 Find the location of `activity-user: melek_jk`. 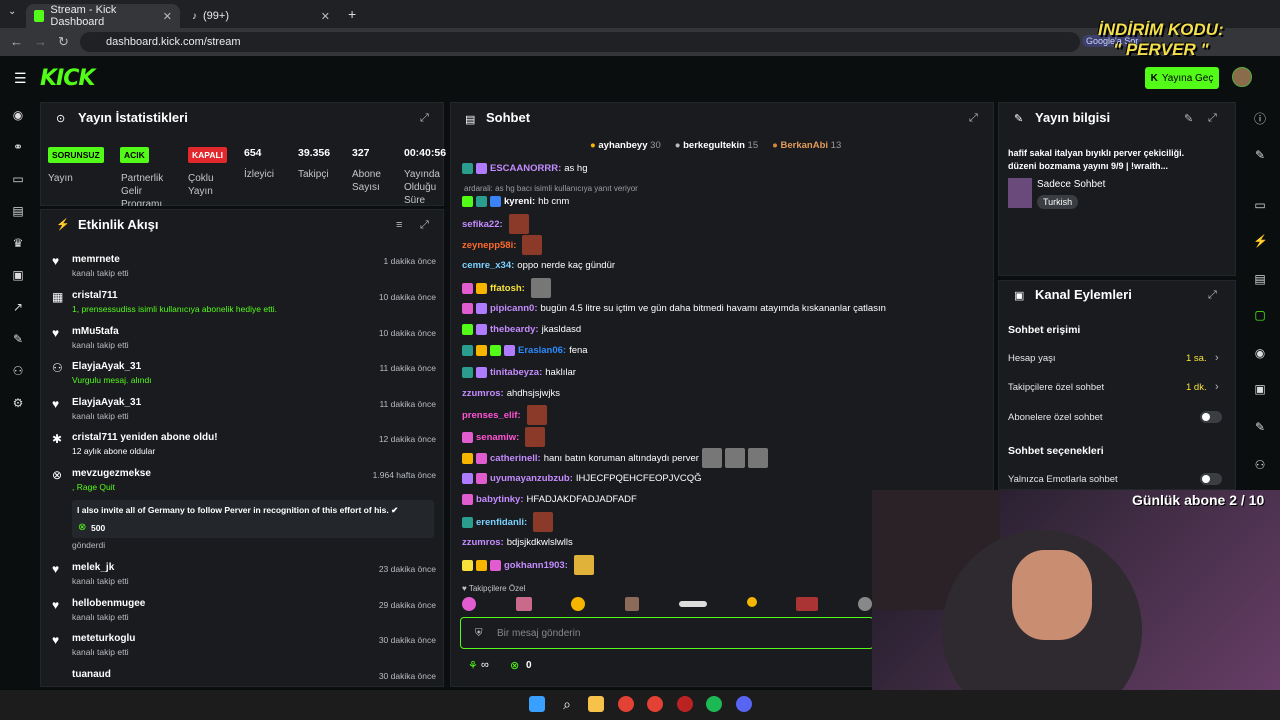

activity-user: melek_jk is located at coordinates (93, 567).